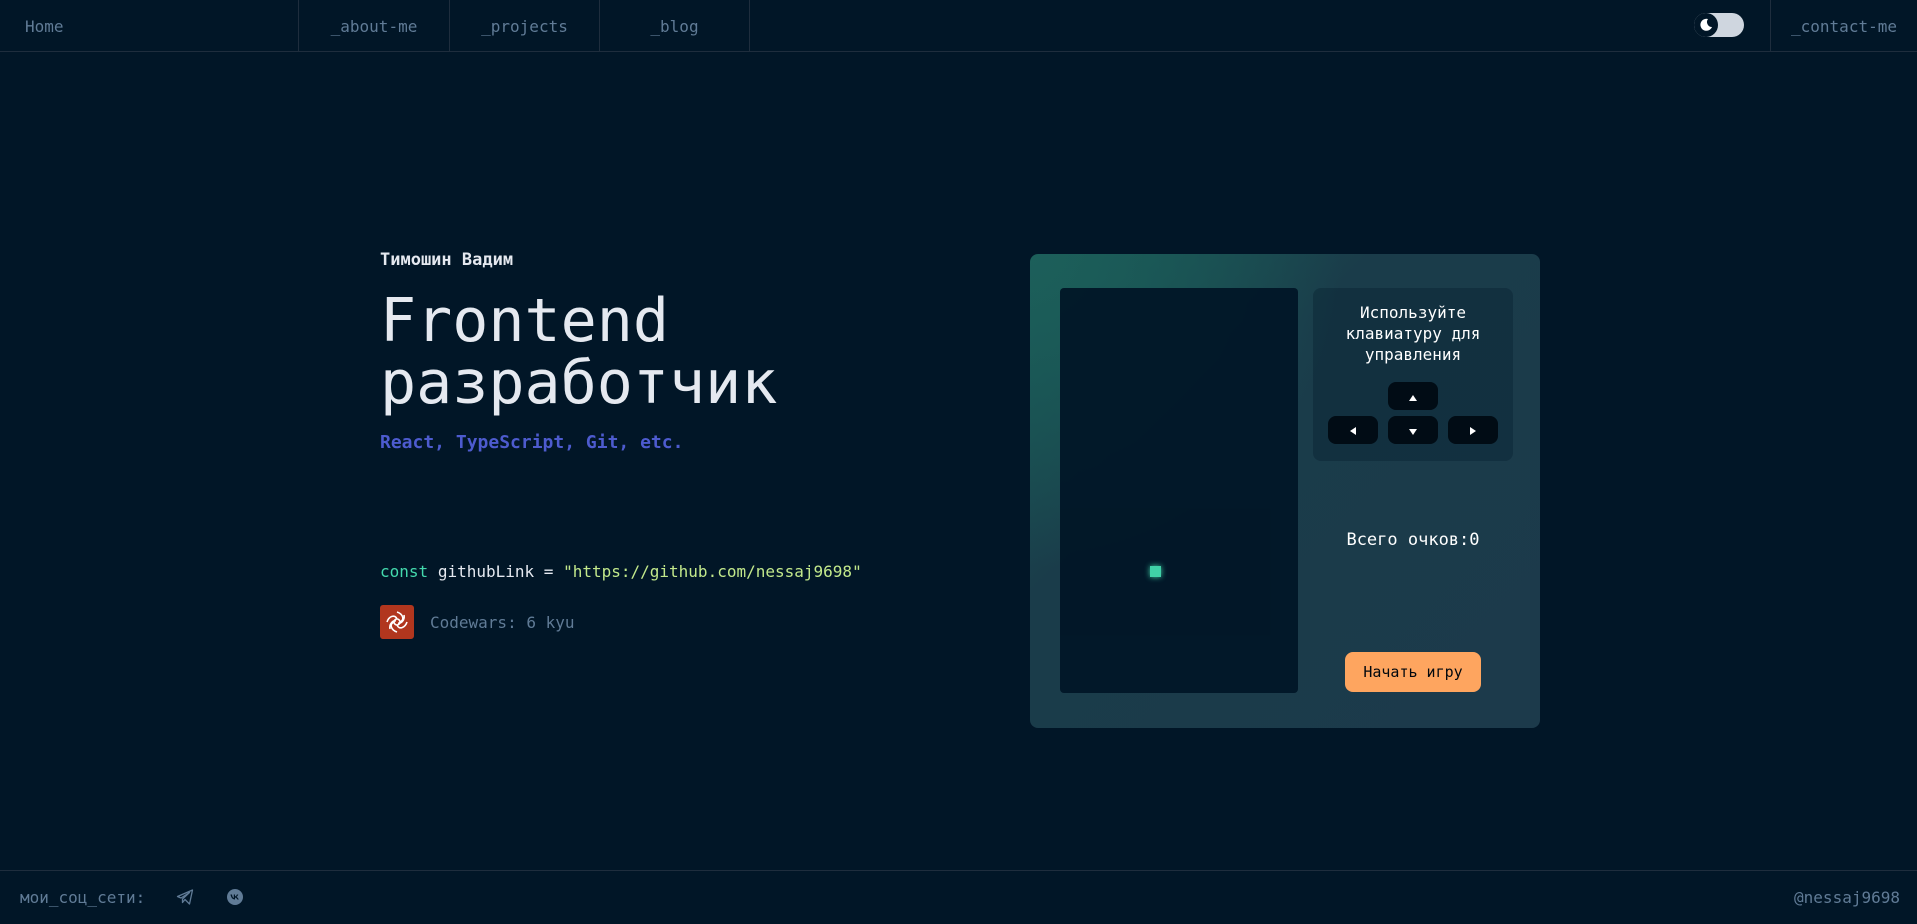  I want to click on vk-icon, so click(235, 897).